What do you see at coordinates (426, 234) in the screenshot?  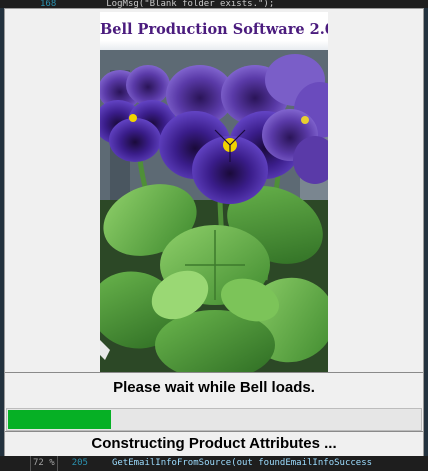 I see `background-editor-right` at bounding box center [426, 234].